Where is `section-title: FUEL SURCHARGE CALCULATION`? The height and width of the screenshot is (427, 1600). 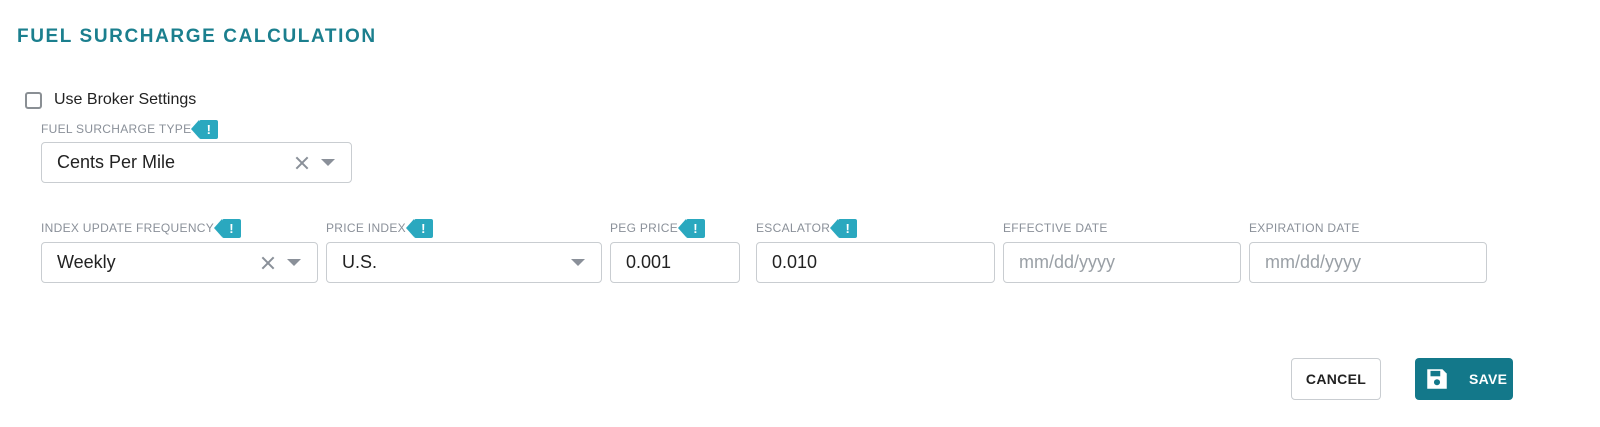 section-title: FUEL SURCHARGE CALCULATION is located at coordinates (197, 36).